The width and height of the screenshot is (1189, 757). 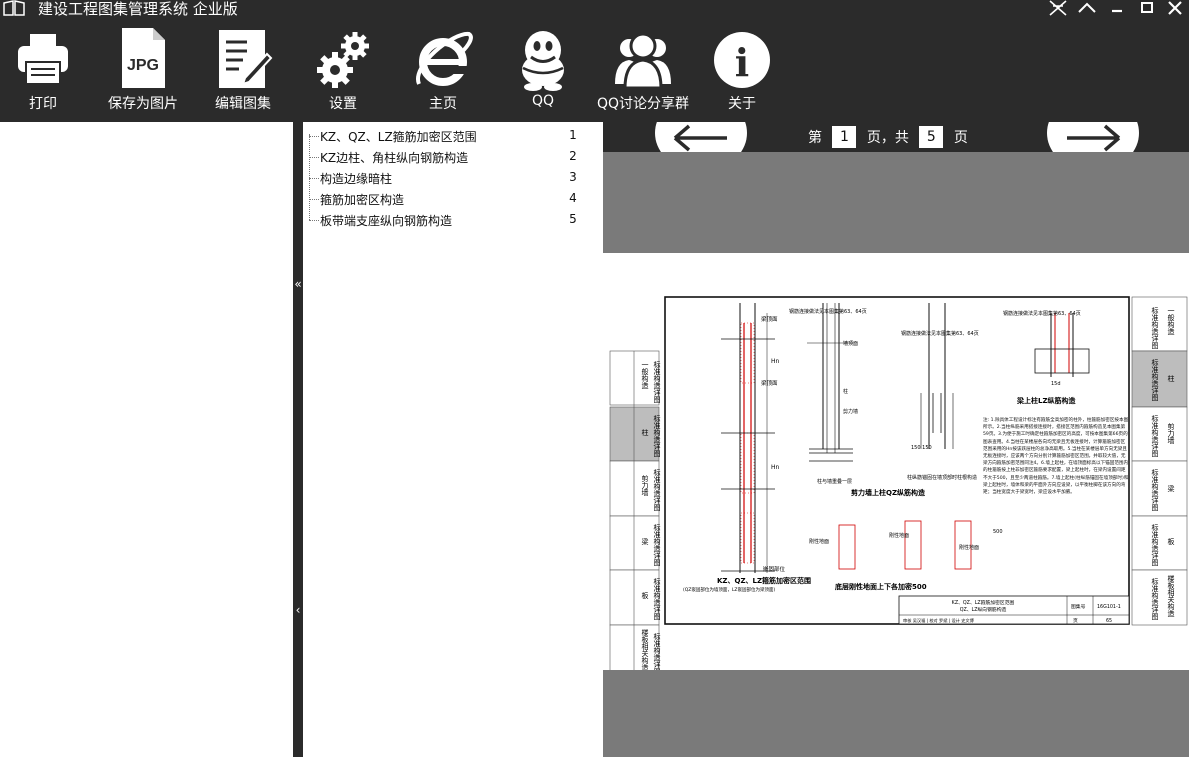 I want to click on toc-item: KZ边柱、角柱纵向钢筋构造 2, so click(x=453, y=156).